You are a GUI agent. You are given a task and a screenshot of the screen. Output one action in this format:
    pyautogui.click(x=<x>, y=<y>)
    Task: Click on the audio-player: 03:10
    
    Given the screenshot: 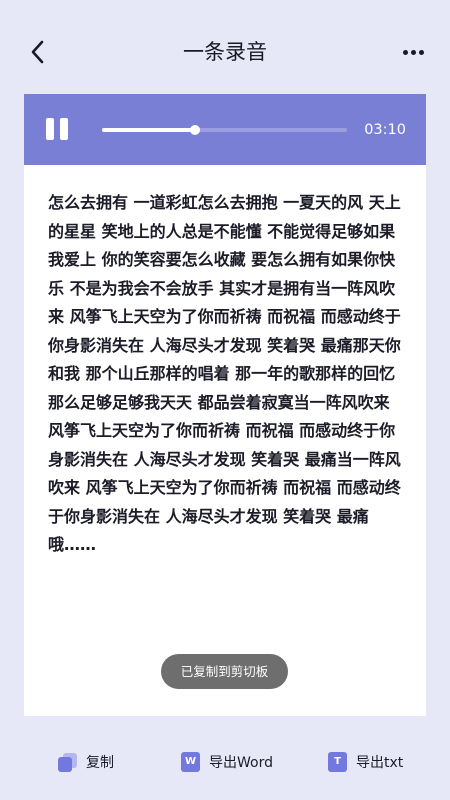 What is the action you would take?
    pyautogui.click(x=225, y=129)
    